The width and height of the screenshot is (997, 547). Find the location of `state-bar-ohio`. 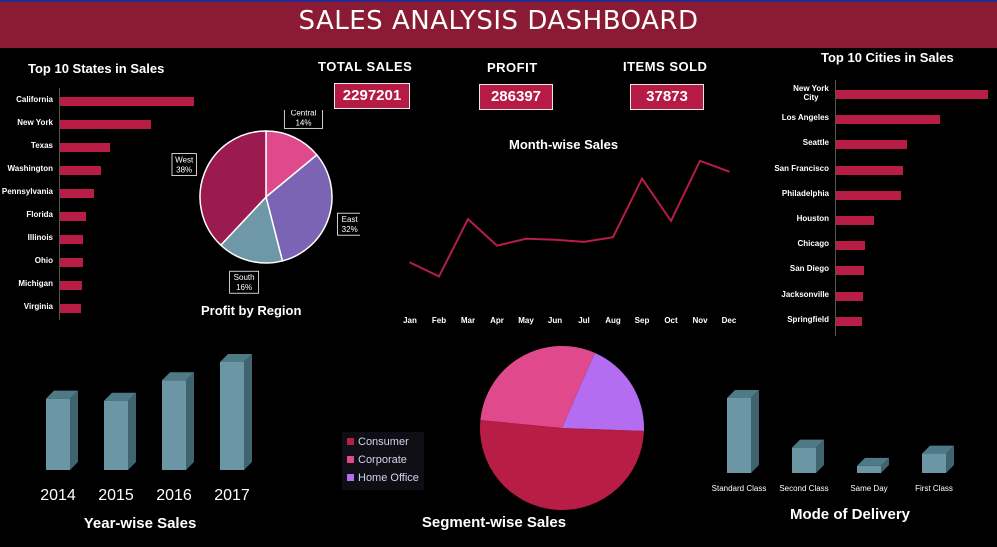

state-bar-ohio is located at coordinates (71, 262).